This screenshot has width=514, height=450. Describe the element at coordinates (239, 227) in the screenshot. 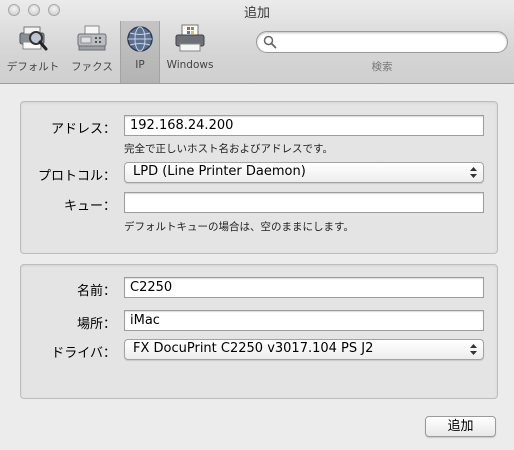

I see `queue-hint: デフォルトキューの場合は、空のままにします。` at that location.